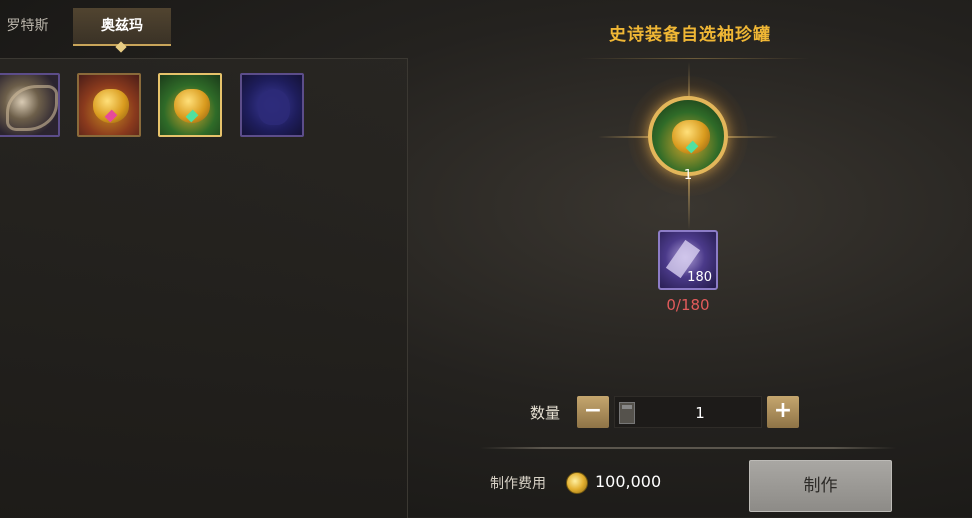  I want to click on feather-creature-icon, so click(32, 108).